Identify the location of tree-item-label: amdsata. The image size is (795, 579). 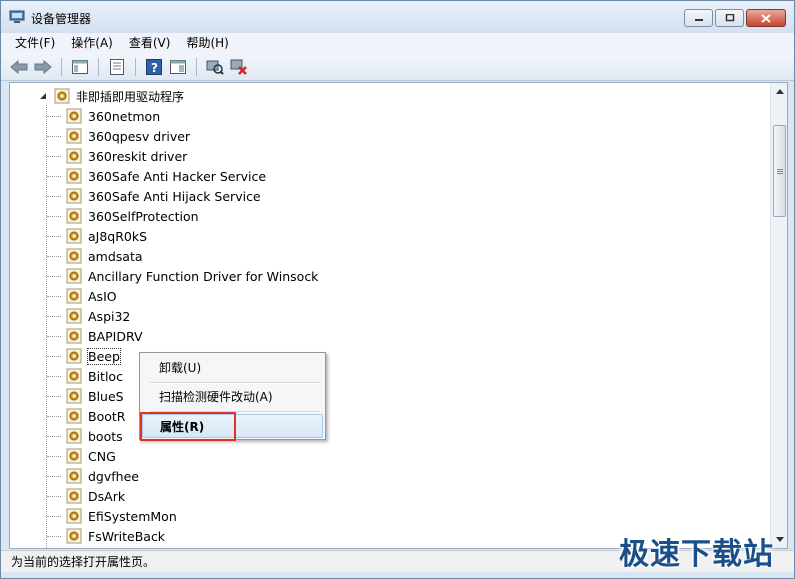
(115, 256).